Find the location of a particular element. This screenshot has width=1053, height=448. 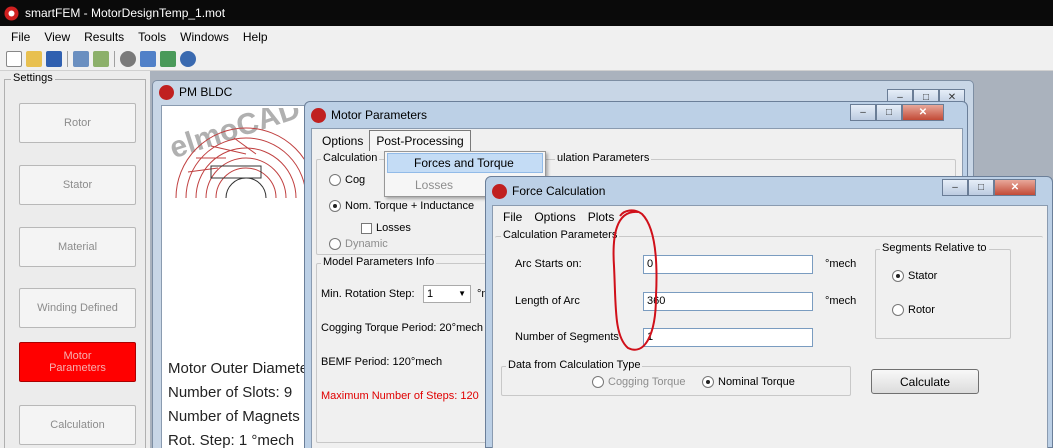

mp-menu-options: Options is located at coordinates (342, 141).